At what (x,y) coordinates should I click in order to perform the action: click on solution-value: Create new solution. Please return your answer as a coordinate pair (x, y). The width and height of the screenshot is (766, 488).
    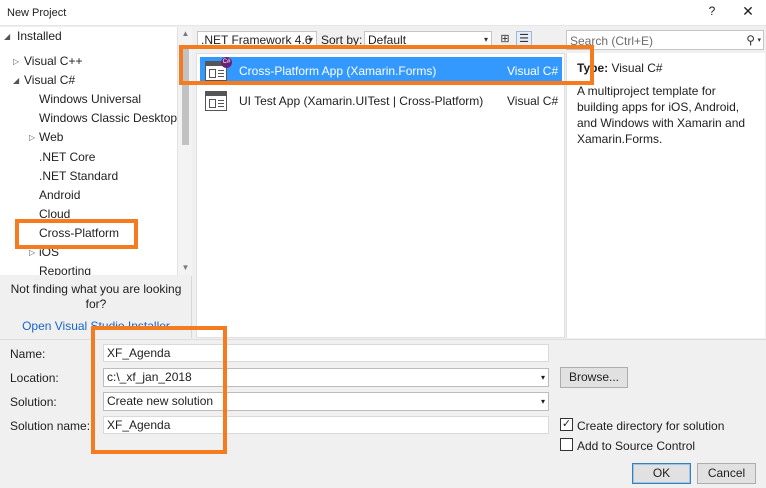
    Looking at the image, I should click on (160, 401).